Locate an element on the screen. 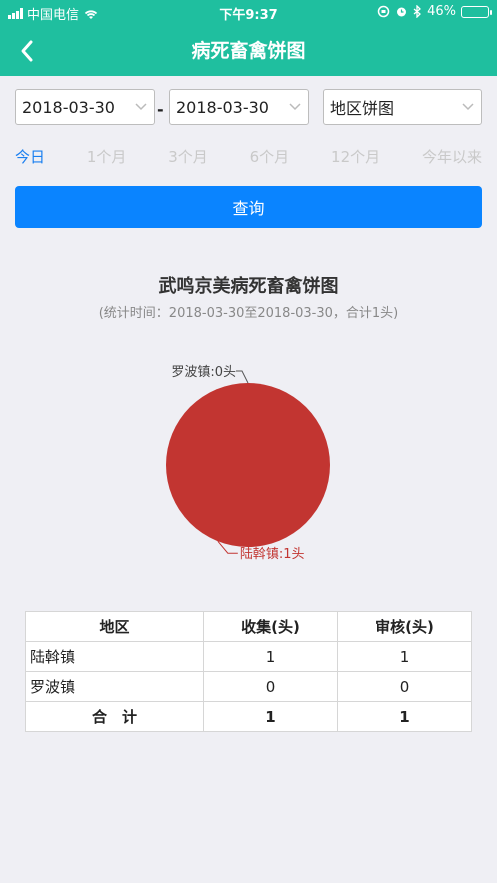  bluetooth-icon is located at coordinates (417, 11).